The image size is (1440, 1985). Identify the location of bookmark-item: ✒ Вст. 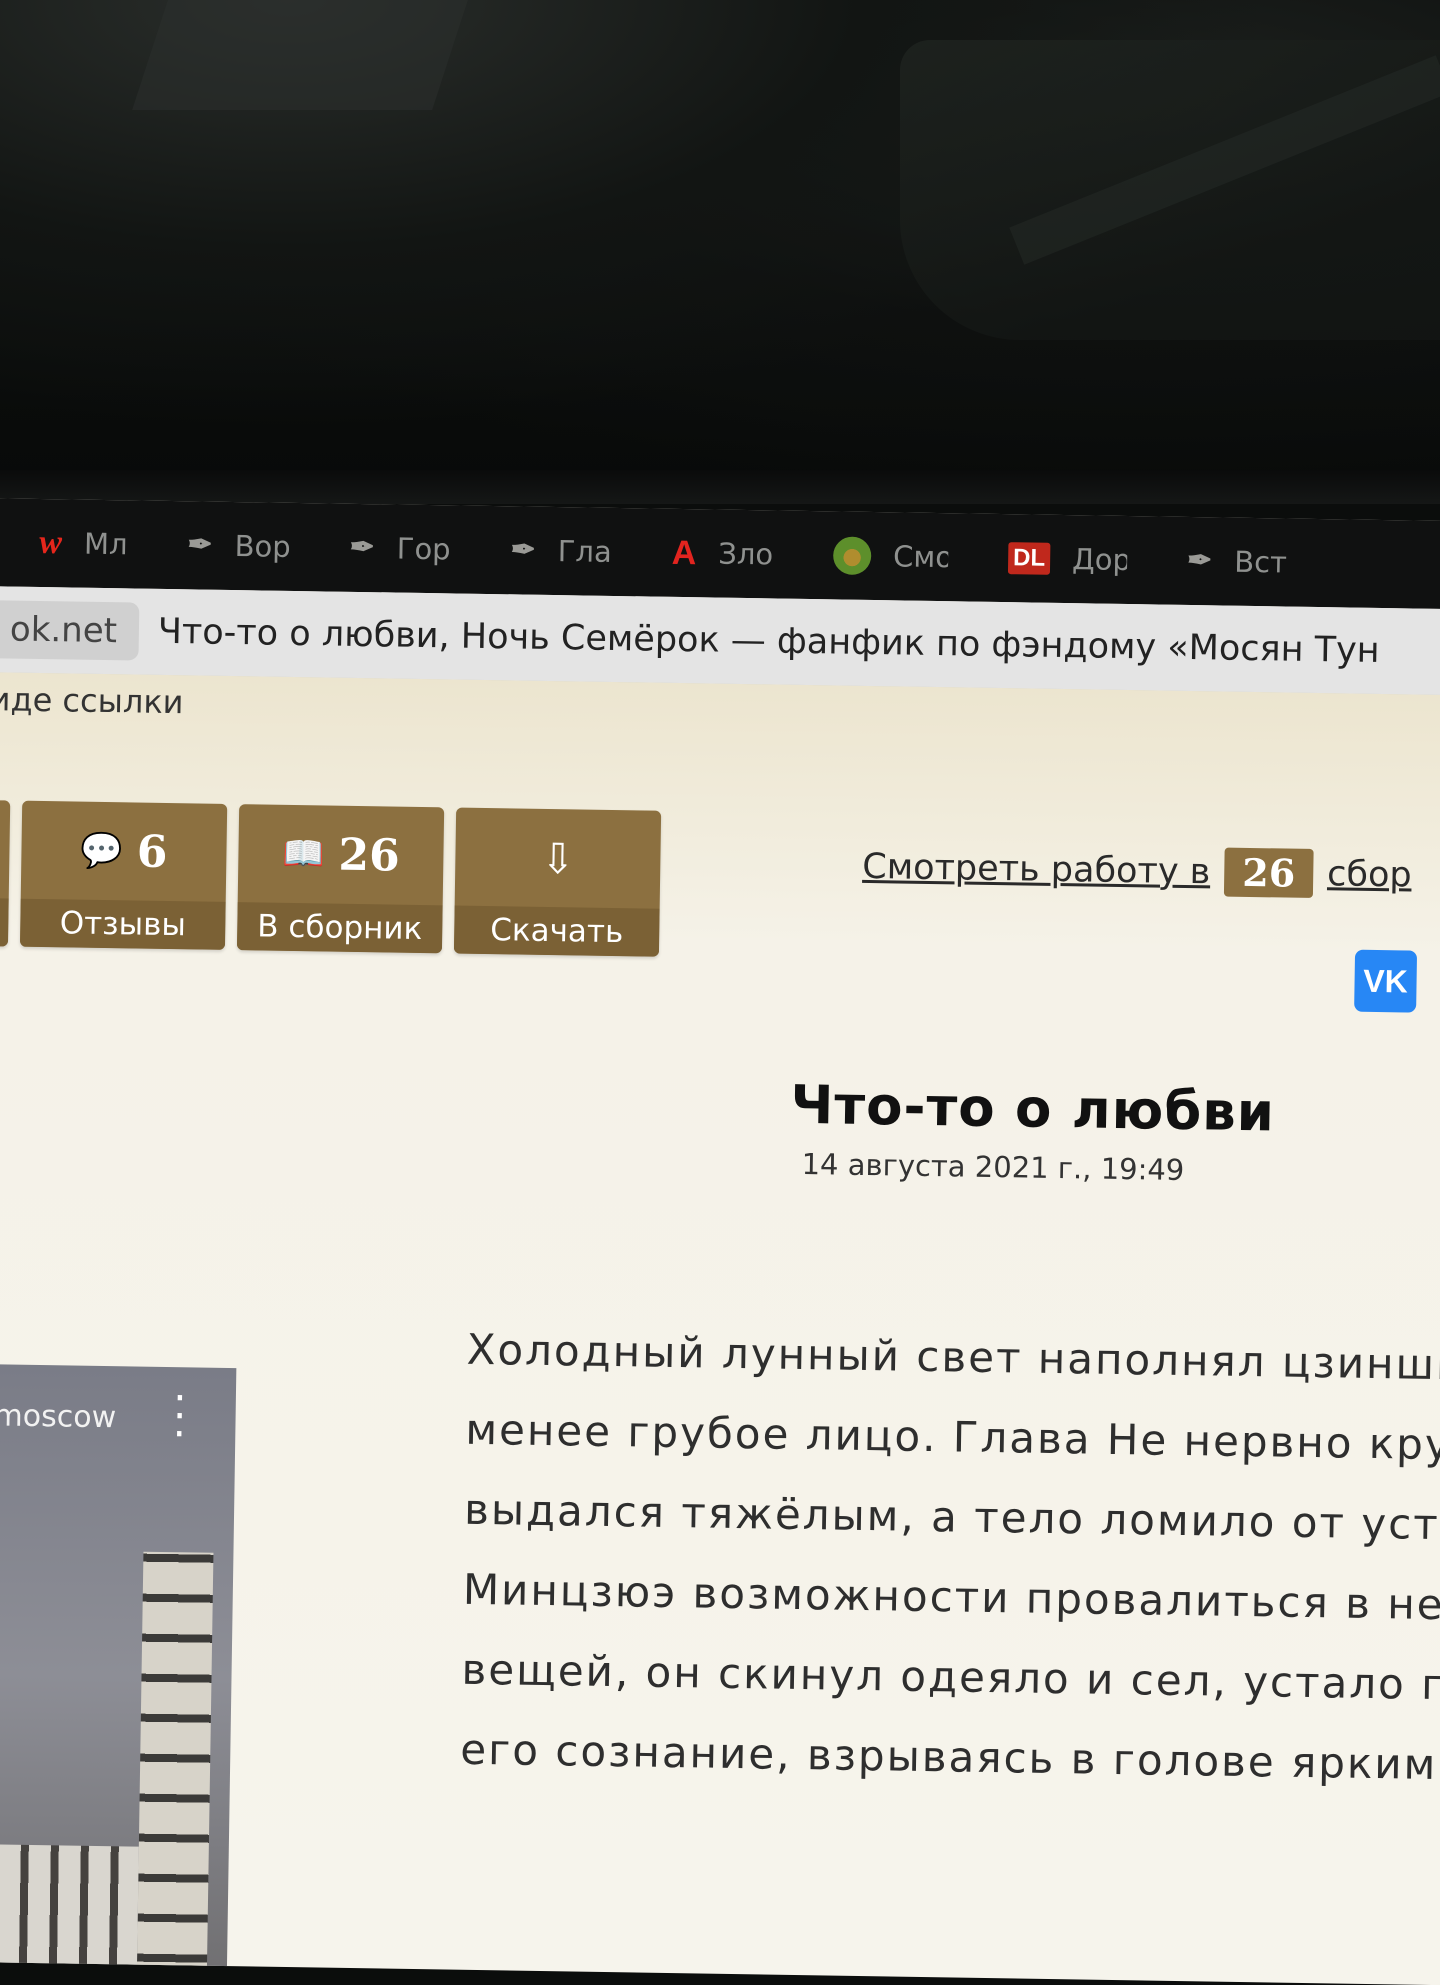
(1237, 562).